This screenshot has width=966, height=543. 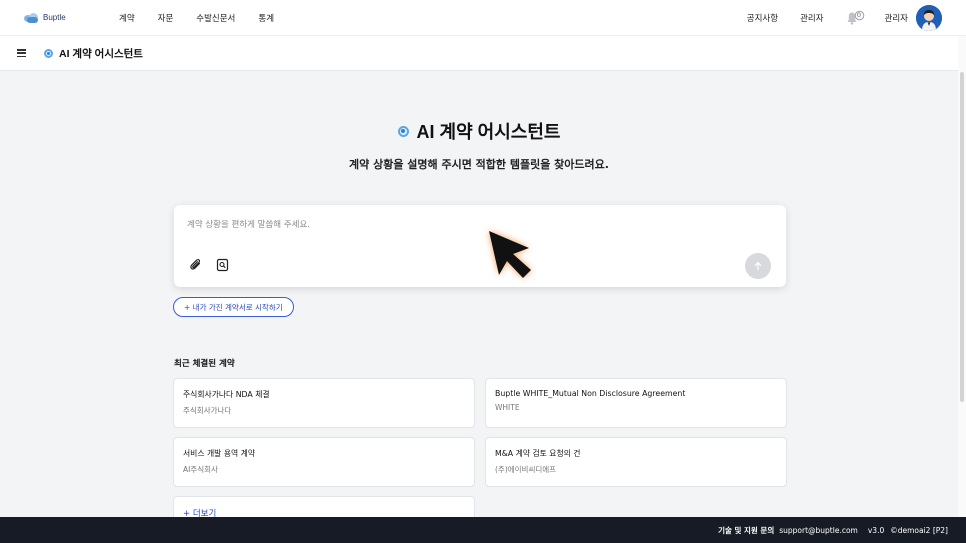 What do you see at coordinates (479, 53) in the screenshot?
I see `page-header: AI 계약 어시스턴트` at bounding box center [479, 53].